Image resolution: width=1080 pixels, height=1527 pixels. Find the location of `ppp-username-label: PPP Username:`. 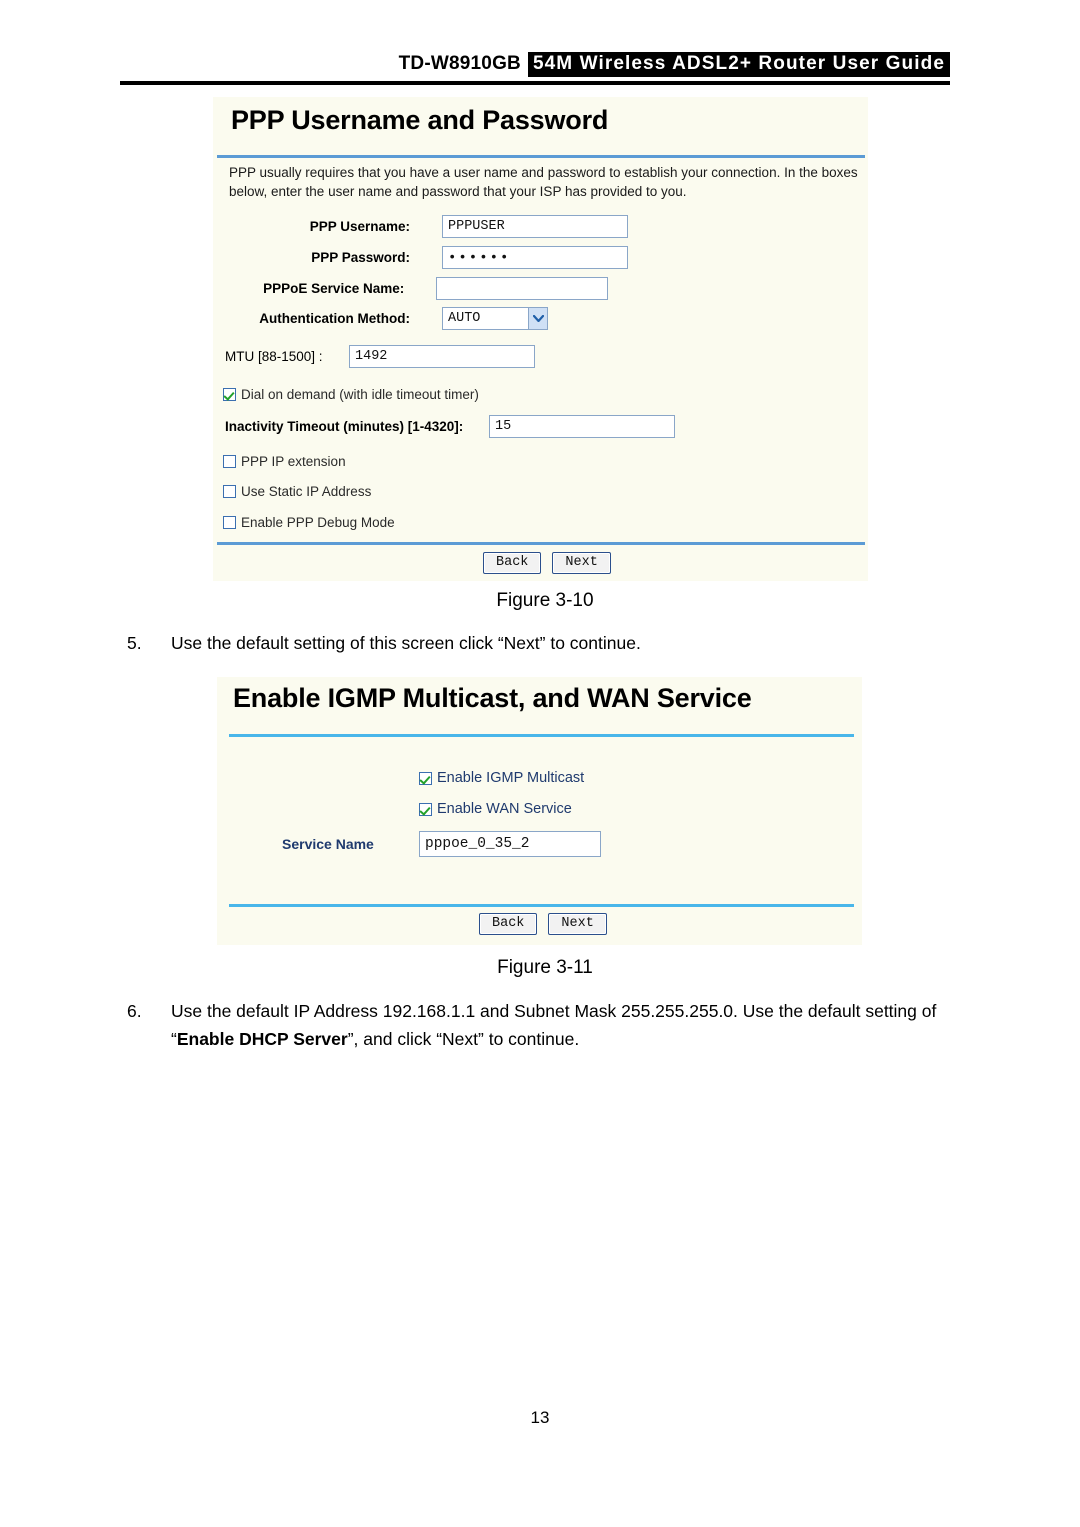

ppp-username-label: PPP Username: is located at coordinates (359, 226).